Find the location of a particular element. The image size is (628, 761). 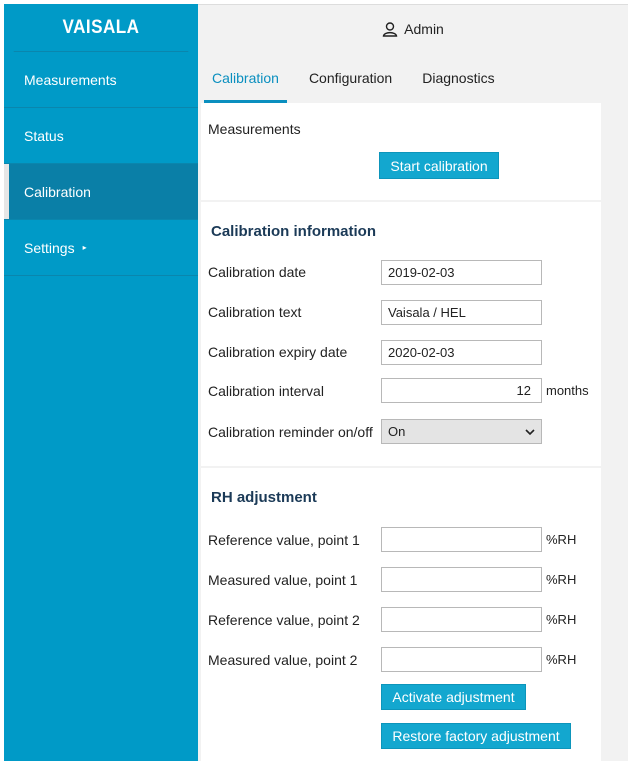

measured-point2-label: Measured value, point 2 is located at coordinates (283, 660).